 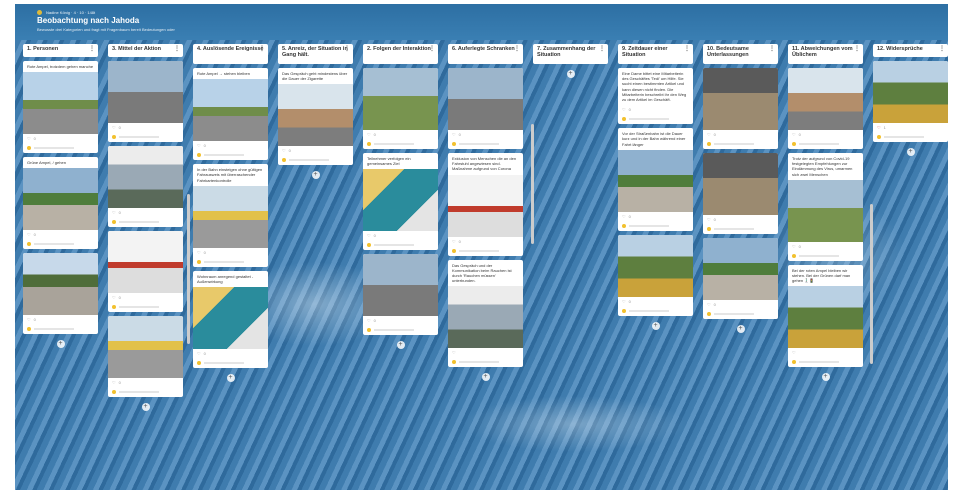 What do you see at coordinates (400, 54) in the screenshot?
I see `column-header: 2. Folgen der Interaktion ⋮` at bounding box center [400, 54].